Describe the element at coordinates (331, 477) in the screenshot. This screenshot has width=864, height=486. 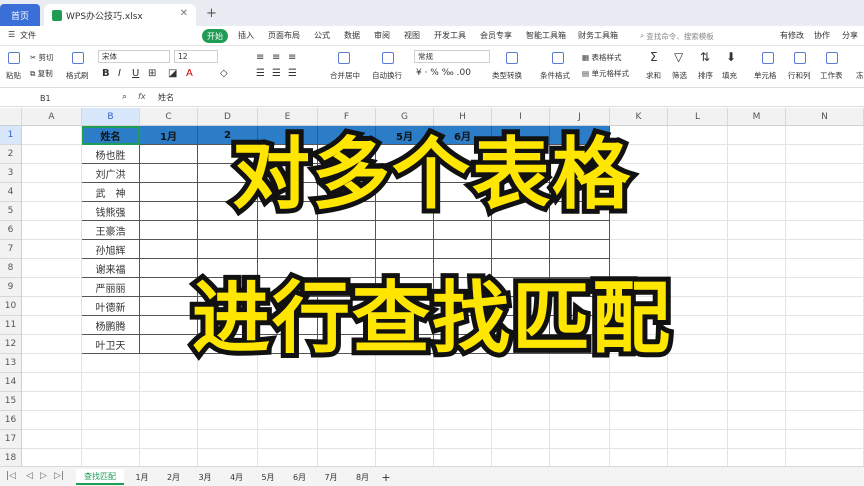
I see `sheet-tab: 7月` at that location.